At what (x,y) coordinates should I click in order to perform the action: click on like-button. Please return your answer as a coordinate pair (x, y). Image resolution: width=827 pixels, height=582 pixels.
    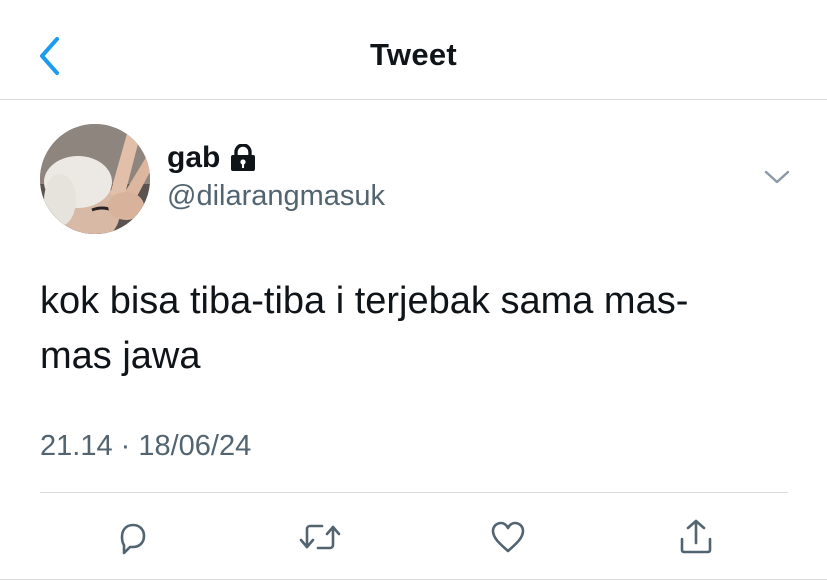
    Looking at the image, I should click on (508, 537).